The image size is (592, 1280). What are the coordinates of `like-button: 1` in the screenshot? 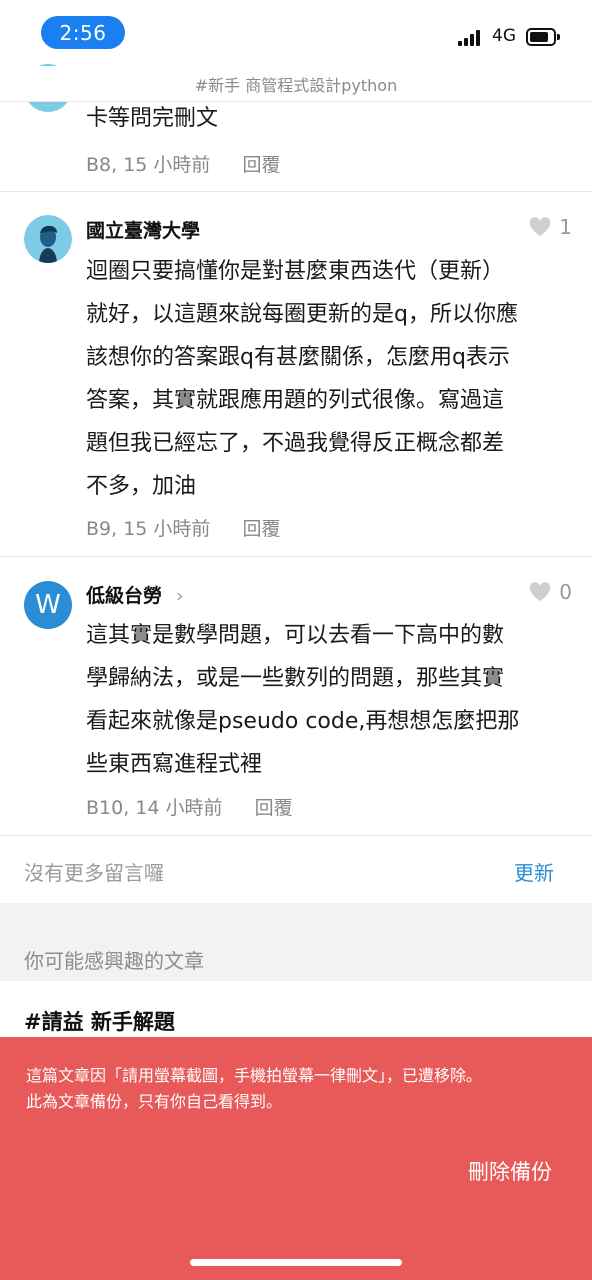 It's located at (550, 227).